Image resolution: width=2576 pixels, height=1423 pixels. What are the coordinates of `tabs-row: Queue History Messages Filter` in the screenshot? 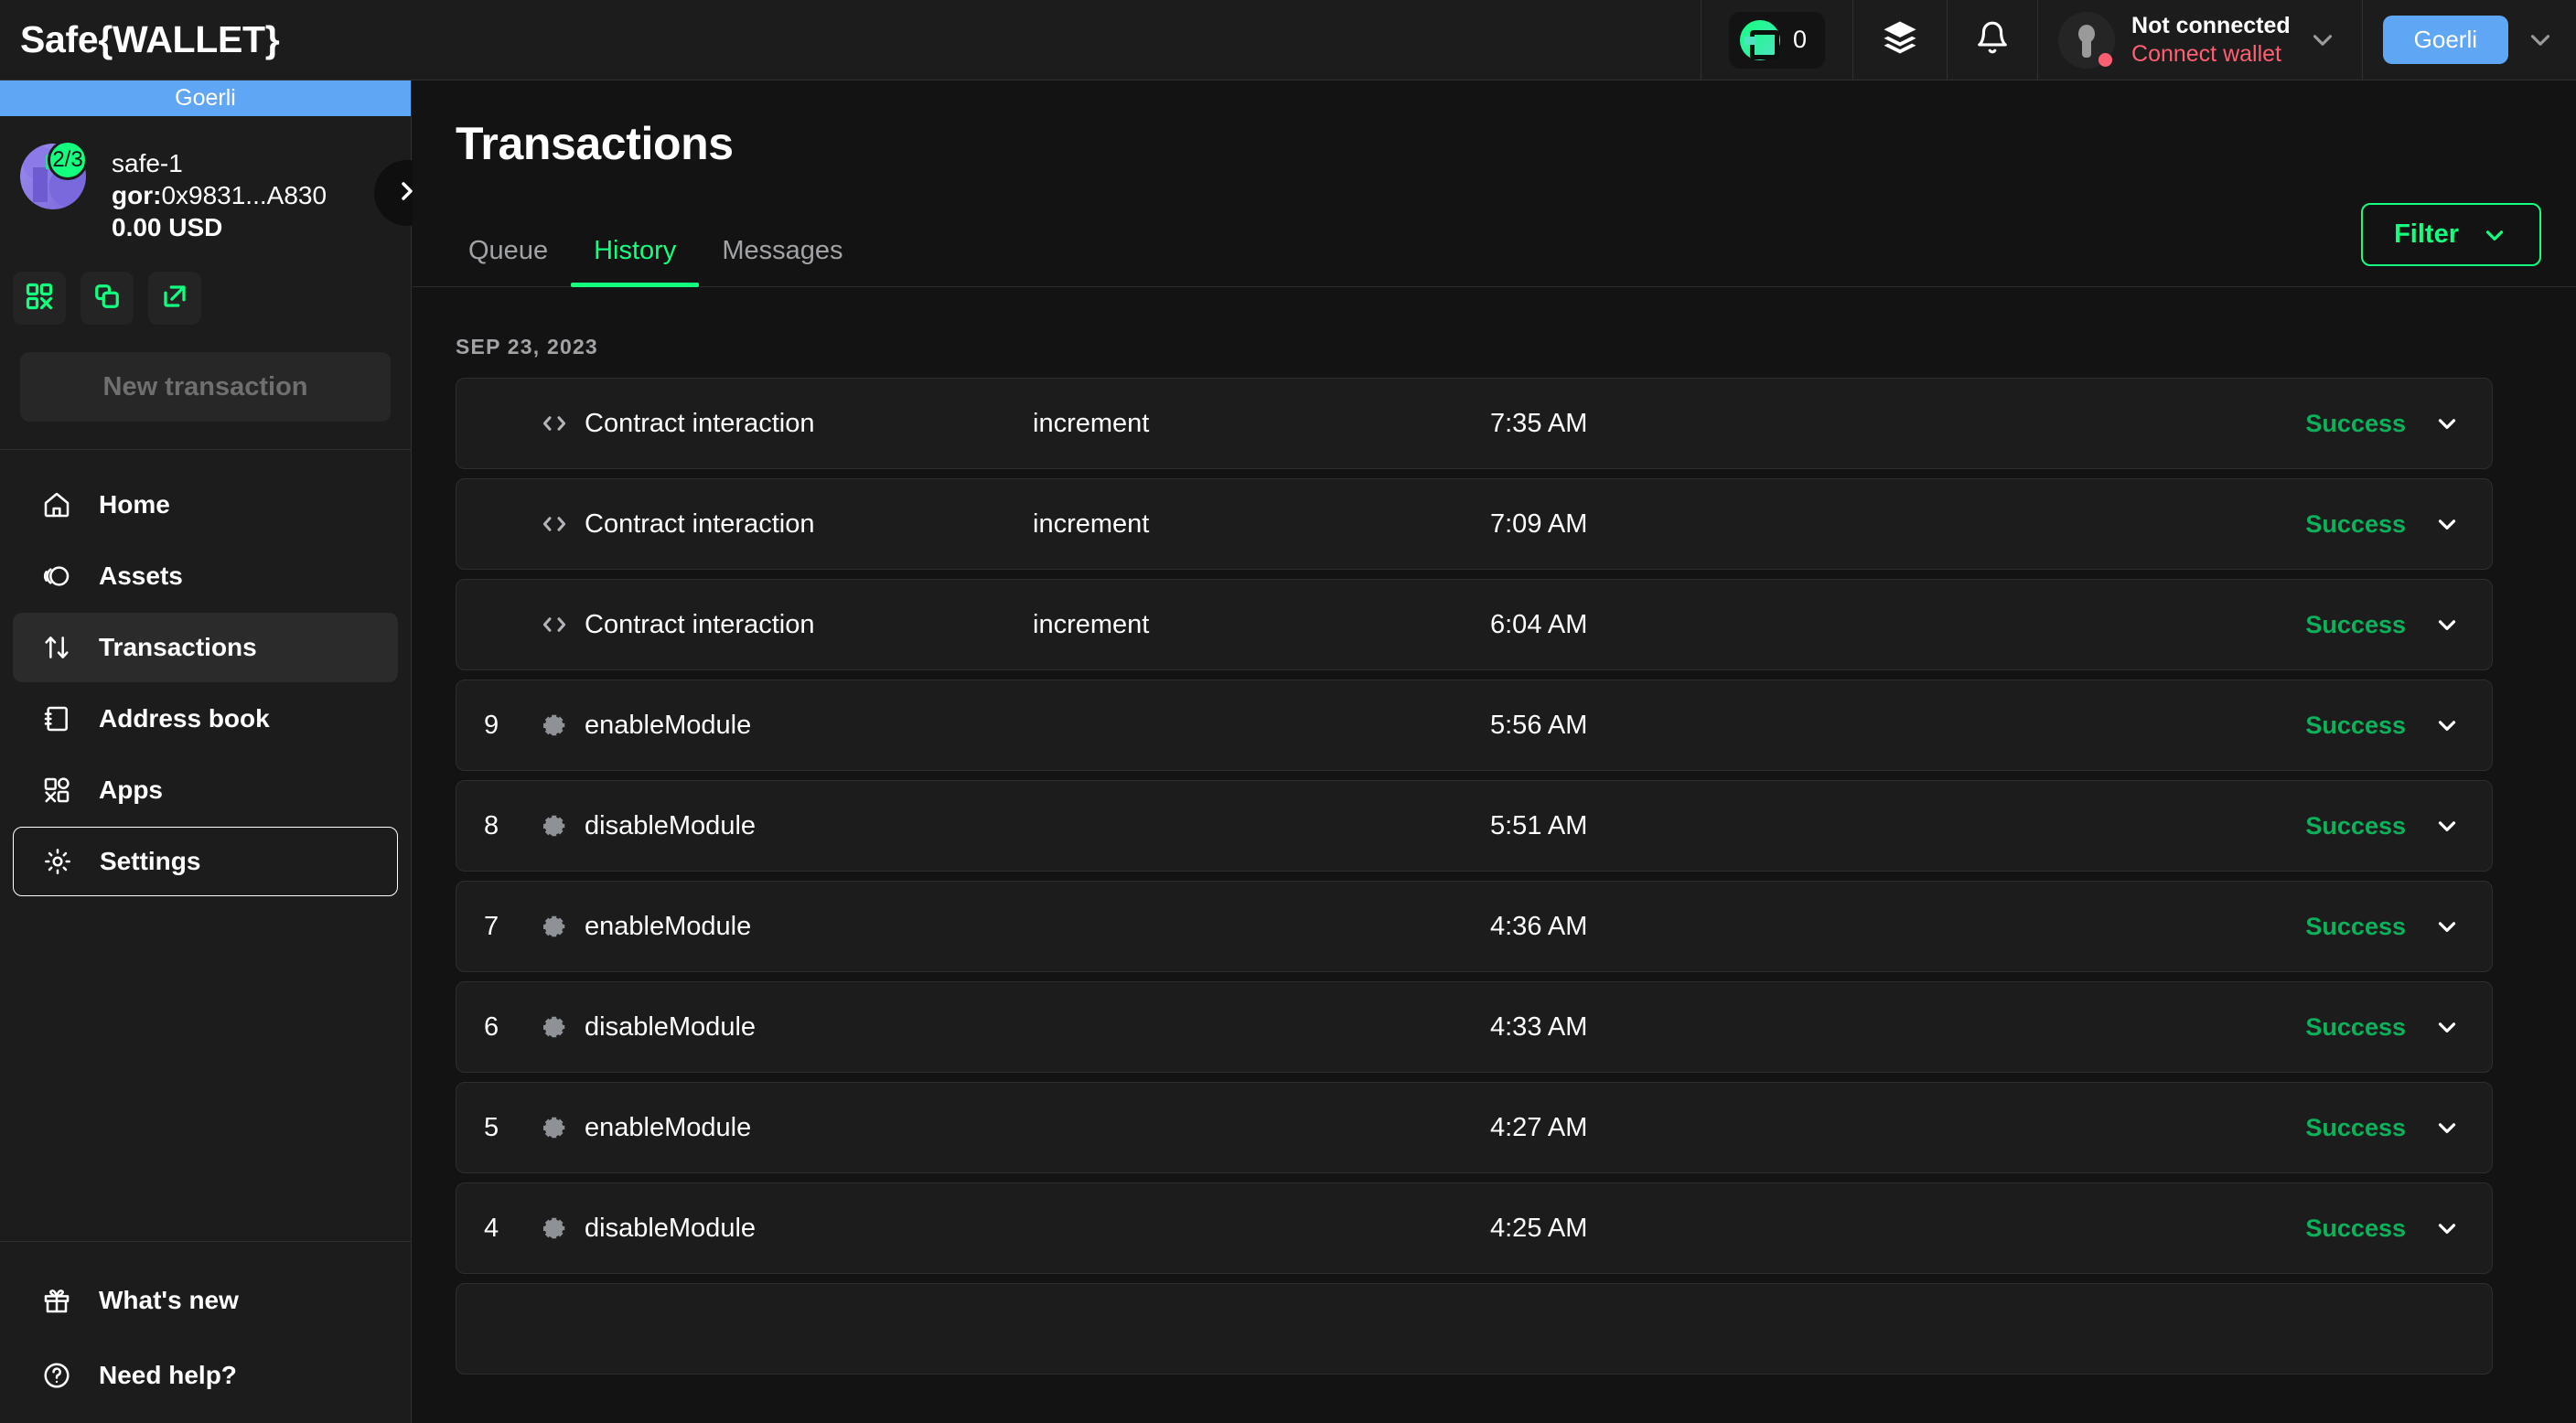 It's located at (1495, 245).